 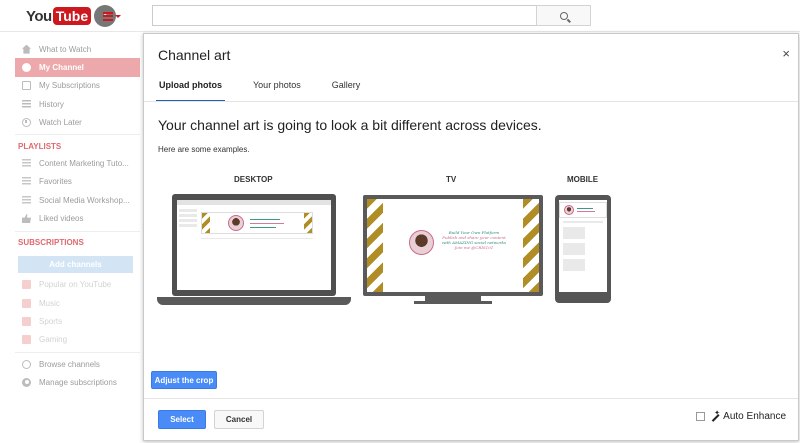 What do you see at coordinates (375, 245) in the screenshot?
I see `tv-stripe-left` at bounding box center [375, 245].